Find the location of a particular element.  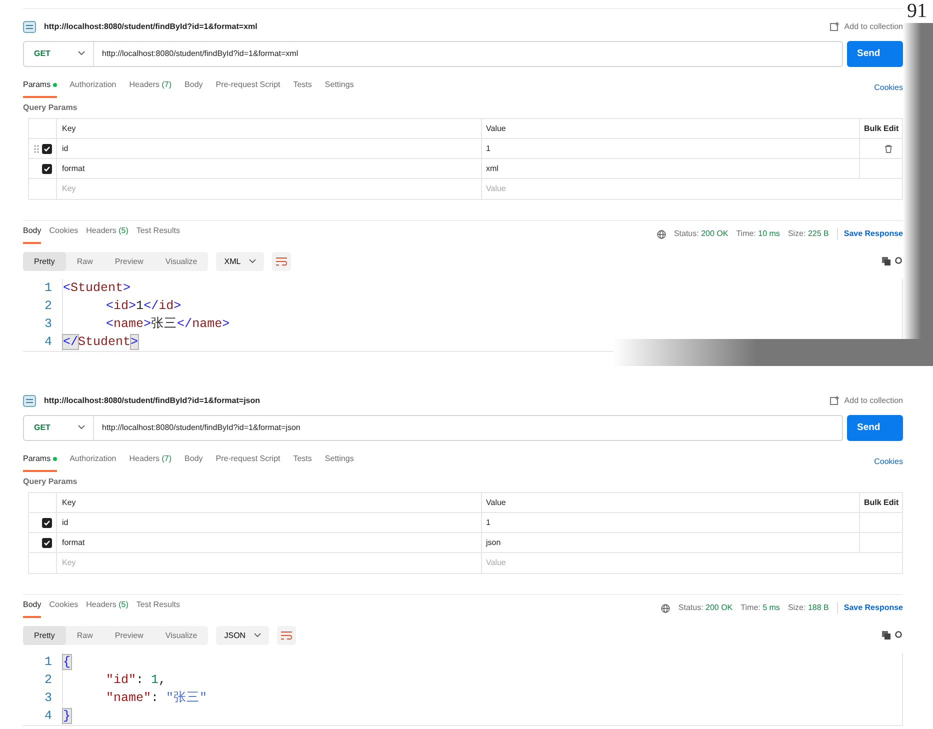

size-text: Size: 188 B is located at coordinates (808, 608).